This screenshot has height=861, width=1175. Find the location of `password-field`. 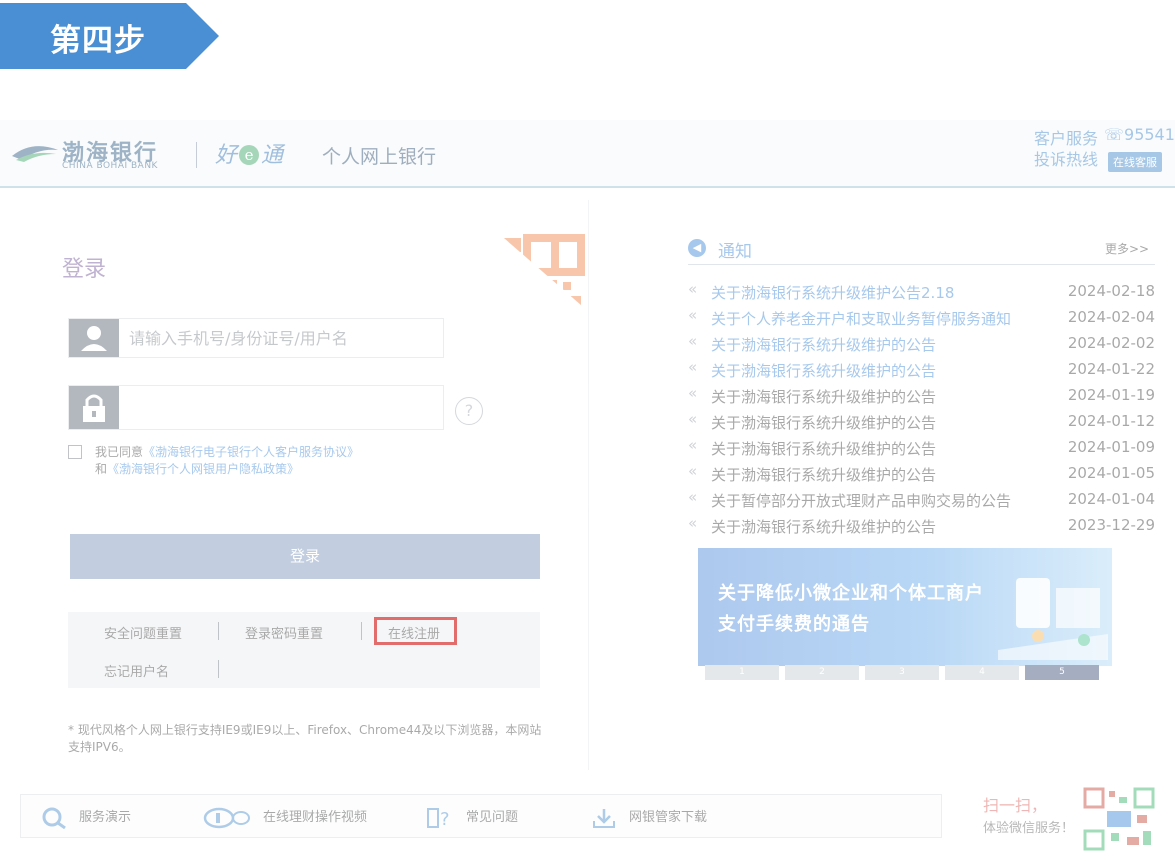

password-field is located at coordinates (256, 407).